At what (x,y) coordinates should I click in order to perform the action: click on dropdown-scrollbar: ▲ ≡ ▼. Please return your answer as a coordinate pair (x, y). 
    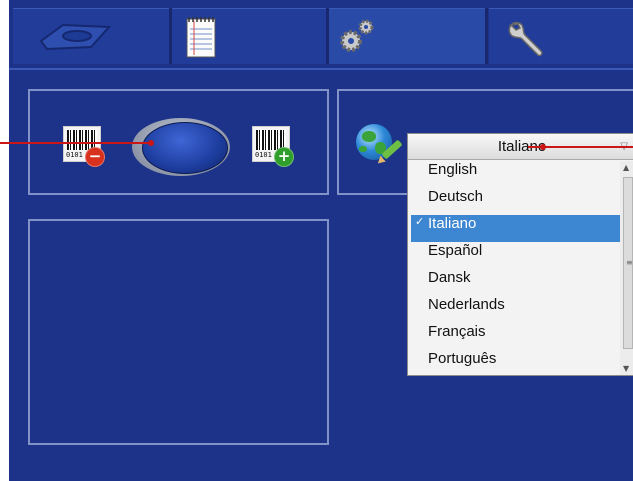
    Looking at the image, I should click on (626, 268).